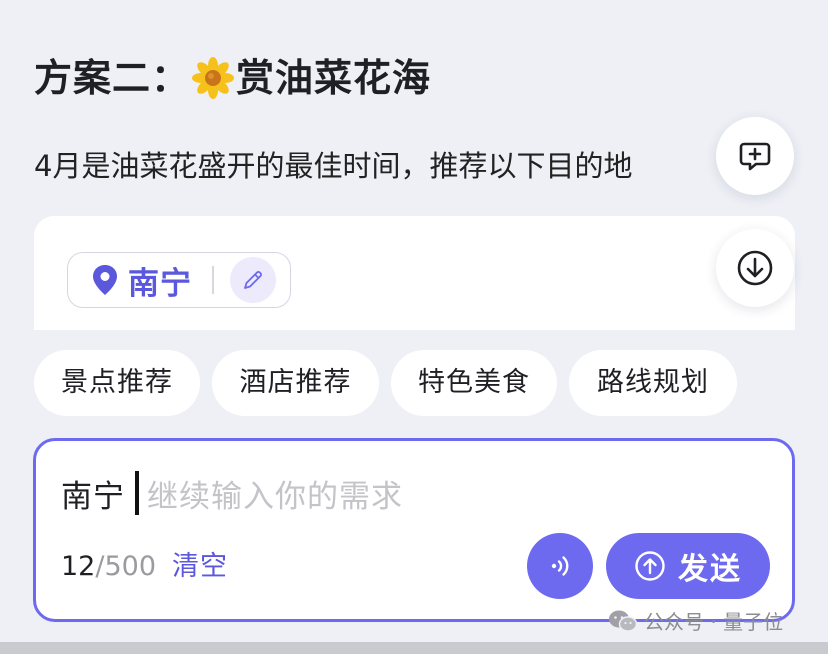 This screenshot has width=828, height=654. What do you see at coordinates (137, 493) in the screenshot?
I see `text-caret` at bounding box center [137, 493].